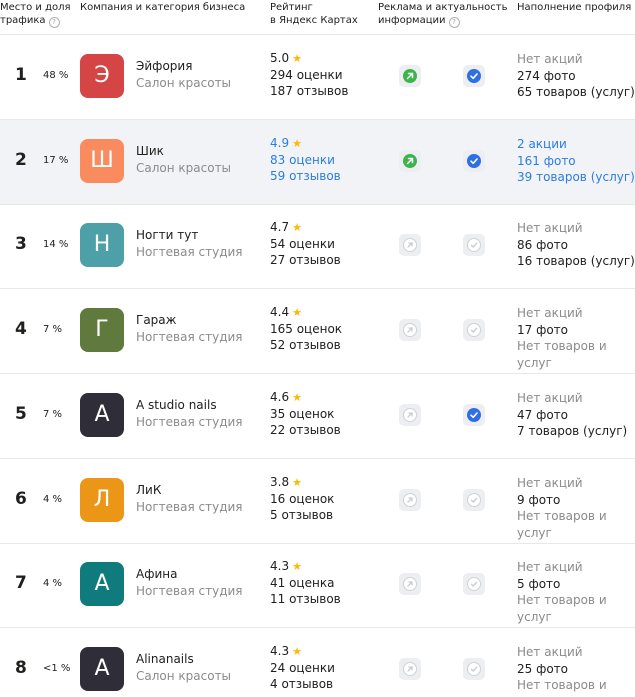  Describe the element at coordinates (35, 15) in the screenshot. I see `column-place: Место и доля трафика?` at that location.